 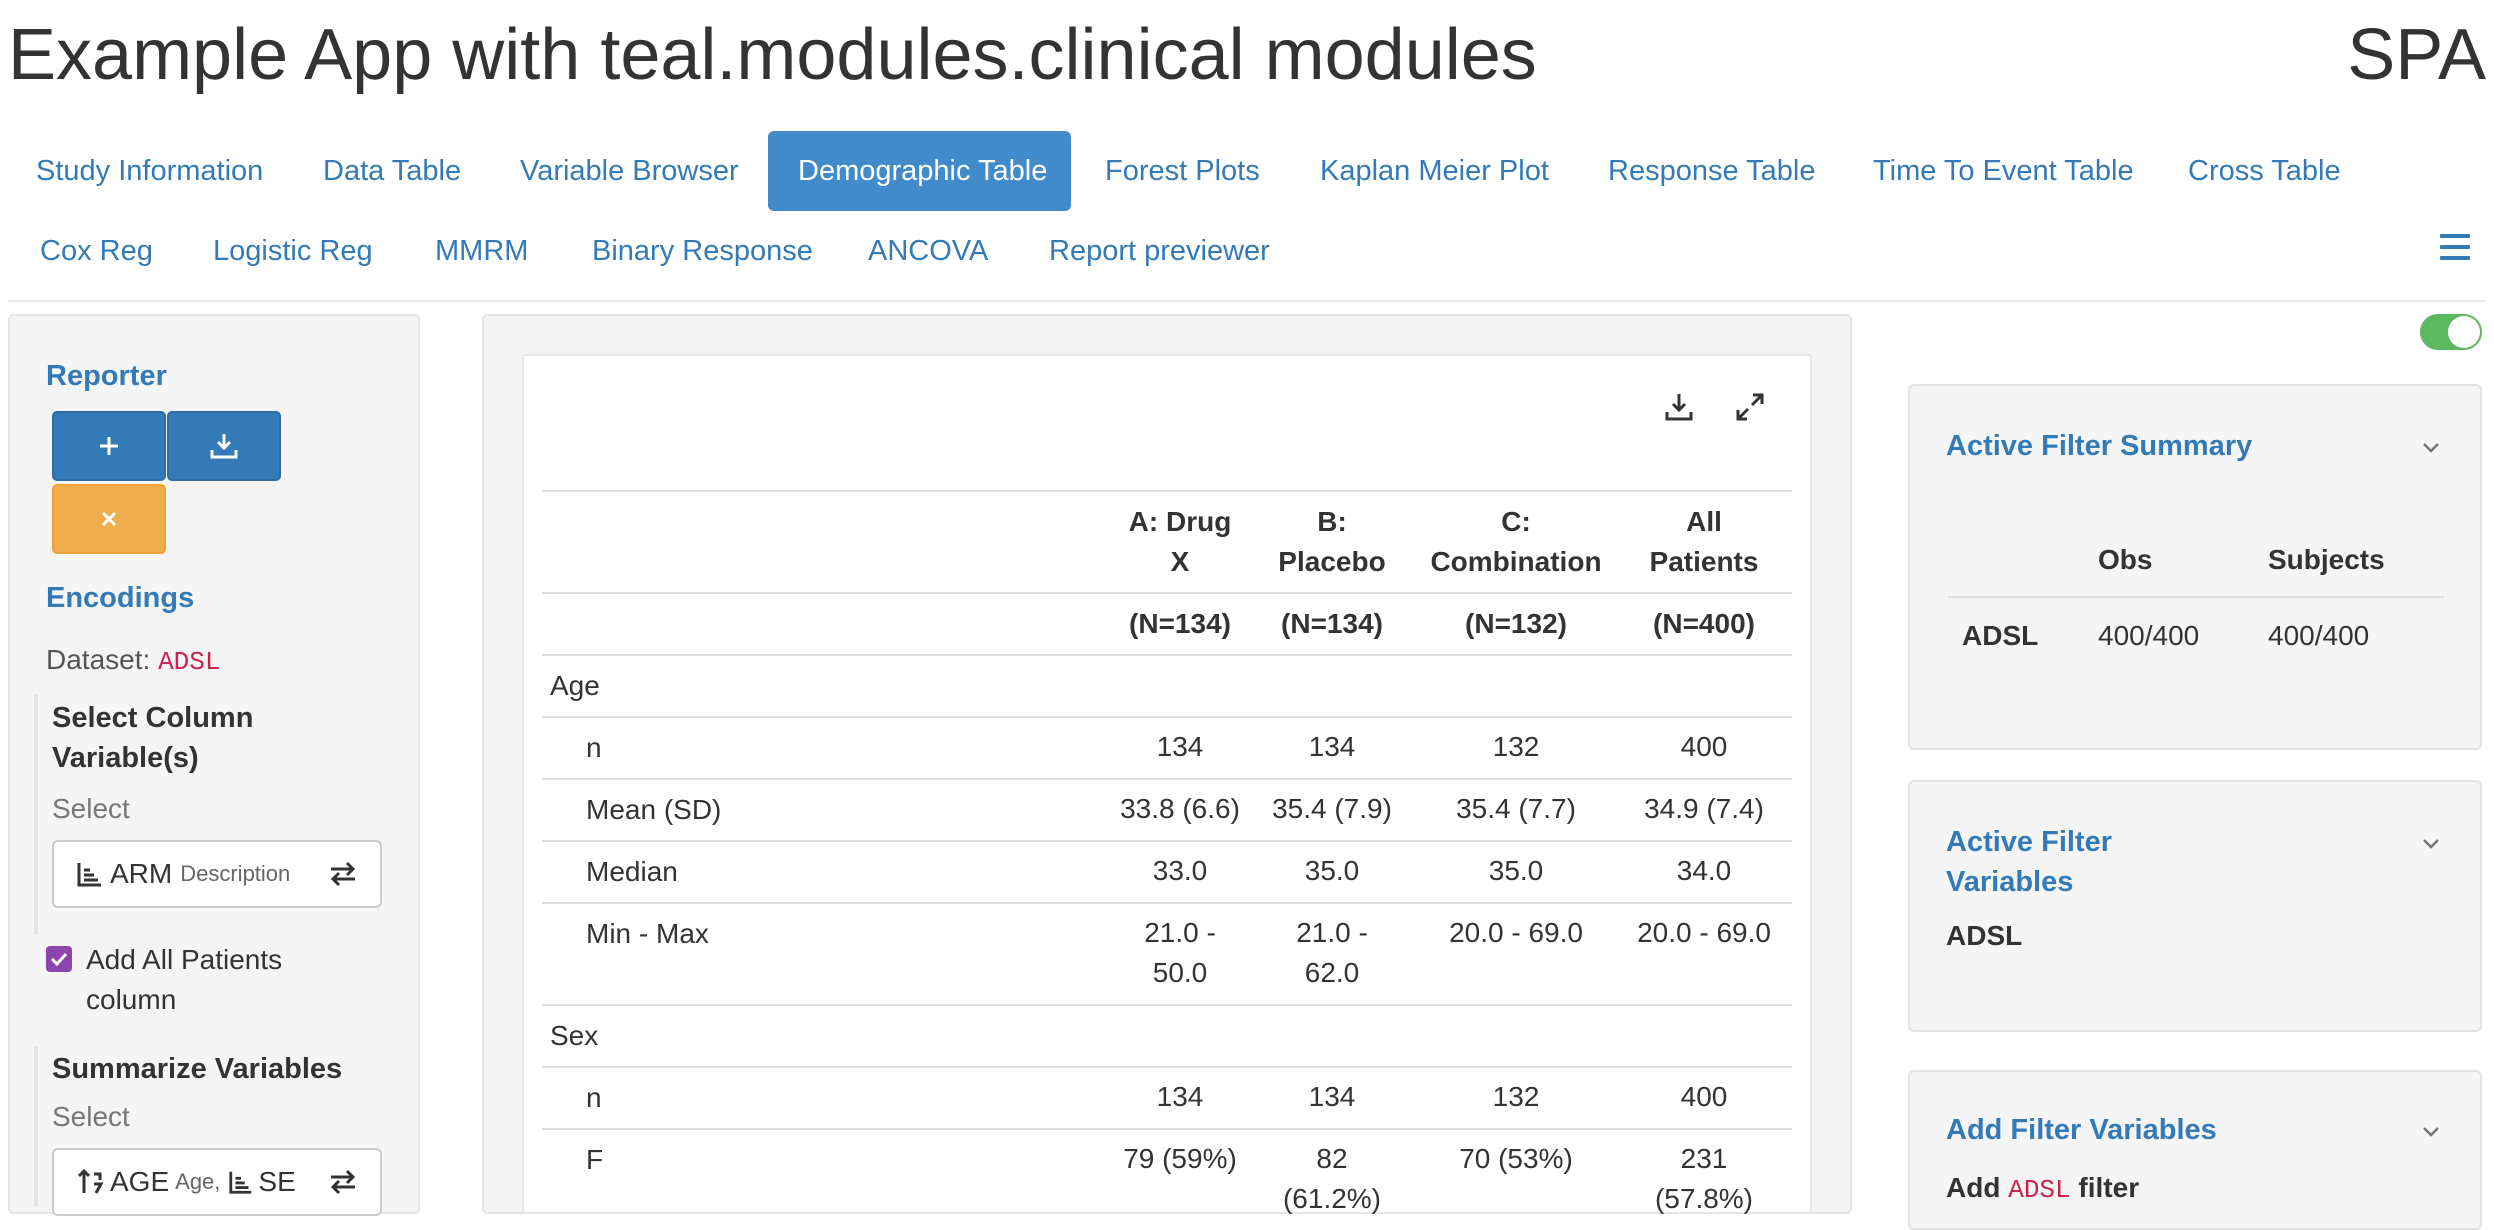 I want to click on add-filter-dataset-code: ADSL, so click(x=2039, y=1190).